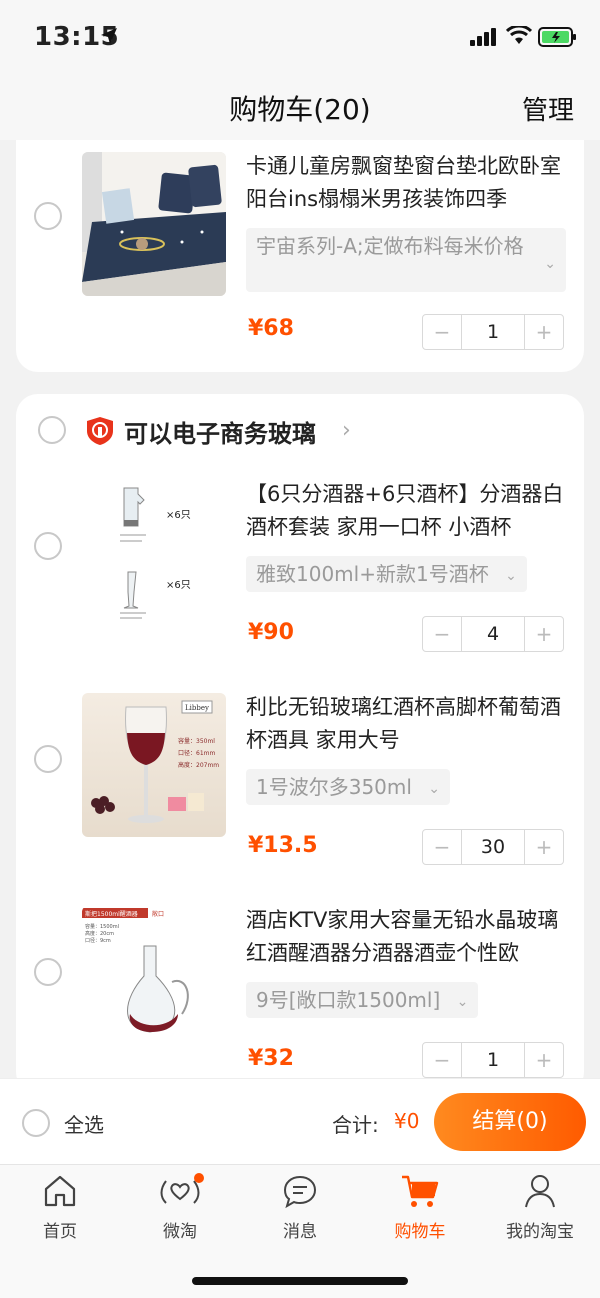 This screenshot has width=600, height=1298. I want to click on sku-selector: 宇宙系列-A;定做布料每米价格 ⌄, so click(406, 260).